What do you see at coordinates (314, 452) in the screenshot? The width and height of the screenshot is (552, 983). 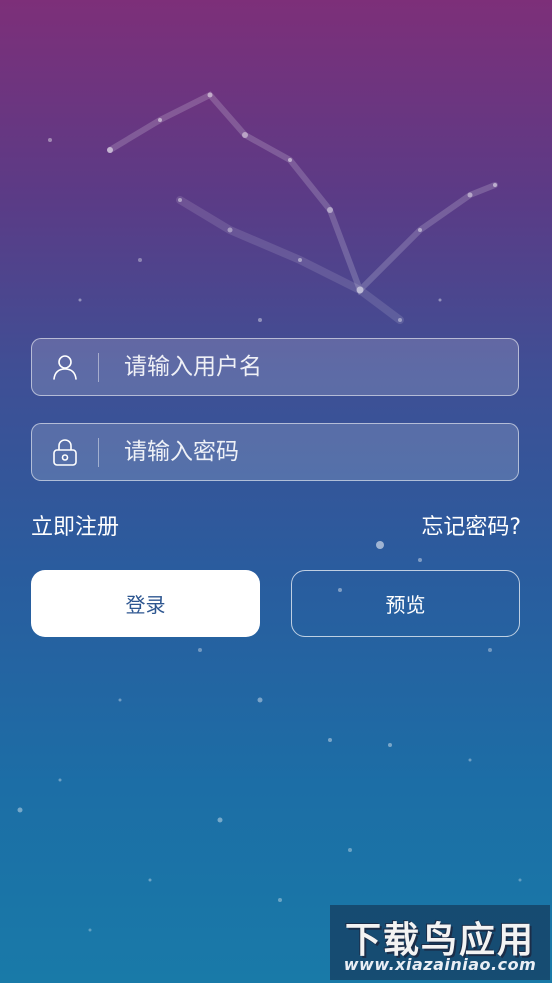 I see `password-input` at bounding box center [314, 452].